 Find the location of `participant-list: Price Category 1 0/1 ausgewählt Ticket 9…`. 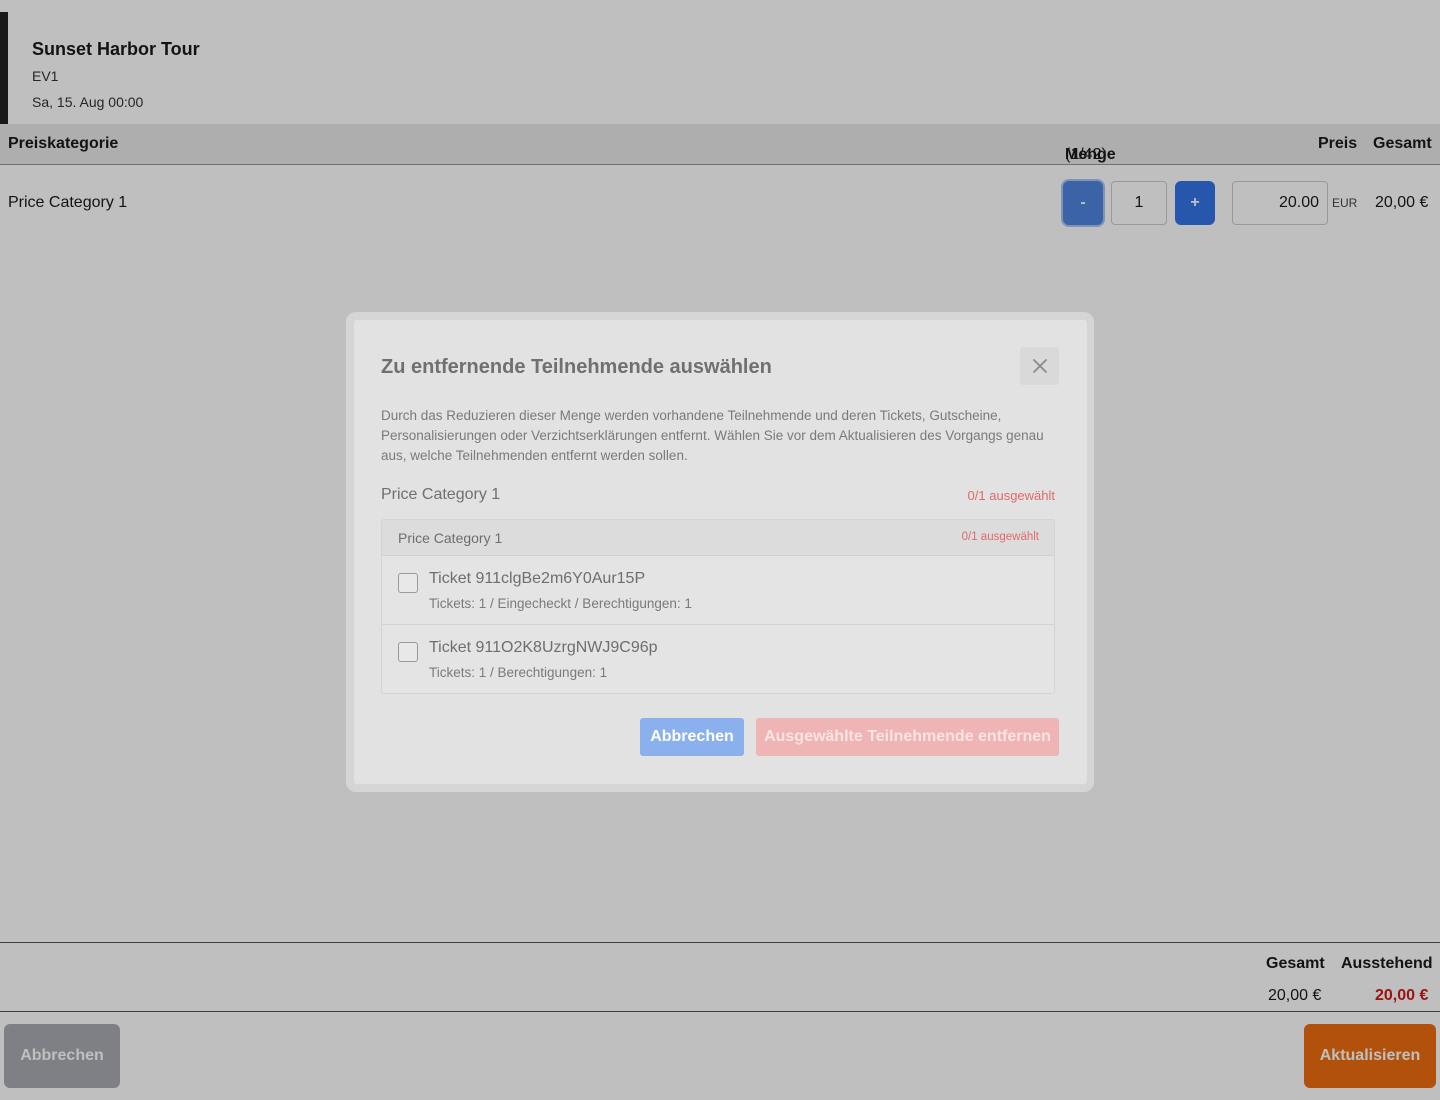

participant-list: Price Category 1 0/1 ausgewählt Ticket 9… is located at coordinates (718, 606).